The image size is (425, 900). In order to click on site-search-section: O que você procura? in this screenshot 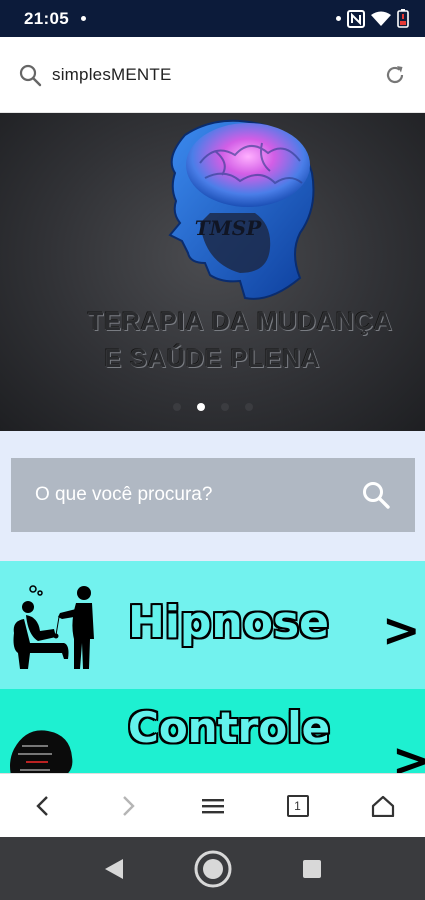, I will do `click(212, 496)`.